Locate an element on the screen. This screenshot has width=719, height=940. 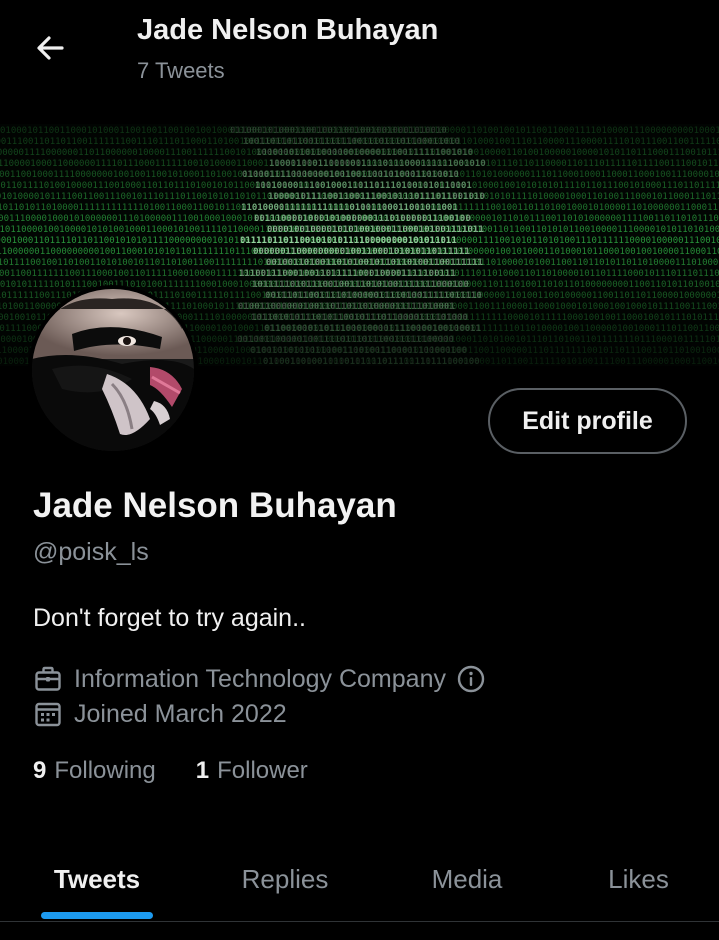
followers-label: Follower is located at coordinates (262, 770).